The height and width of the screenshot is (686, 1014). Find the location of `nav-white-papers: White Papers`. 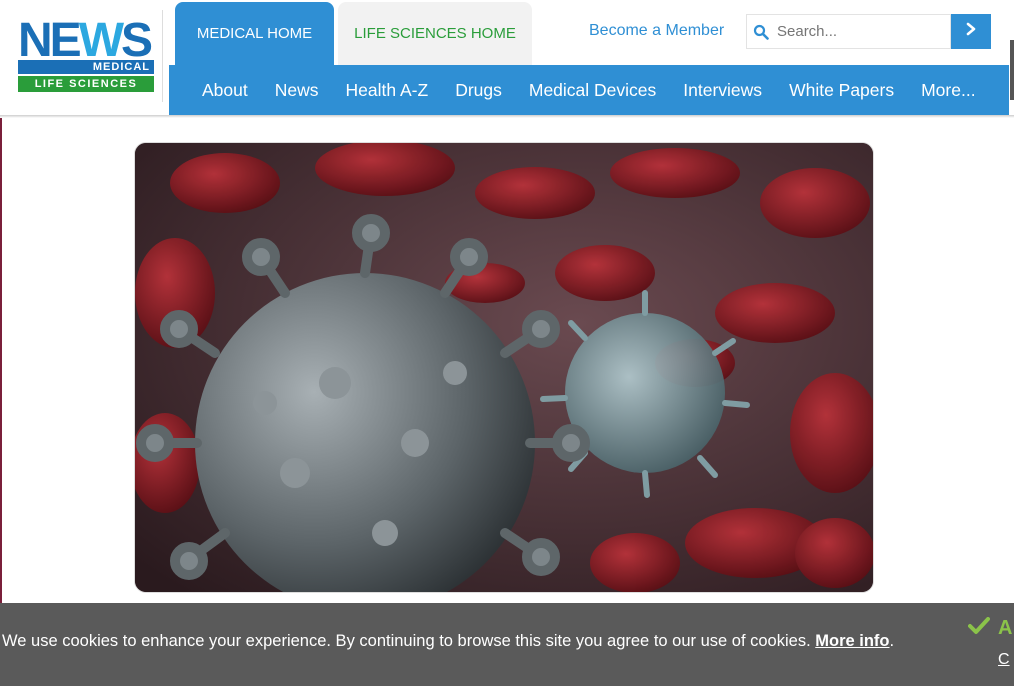

nav-white-papers: White Papers is located at coordinates (841, 90).